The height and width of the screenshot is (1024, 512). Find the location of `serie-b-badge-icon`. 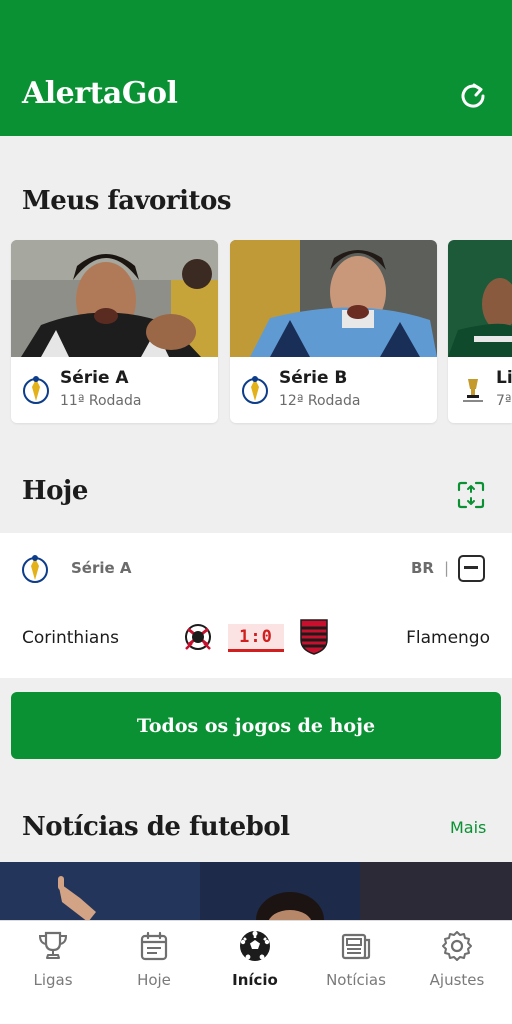

serie-b-badge-icon is located at coordinates (255, 390).